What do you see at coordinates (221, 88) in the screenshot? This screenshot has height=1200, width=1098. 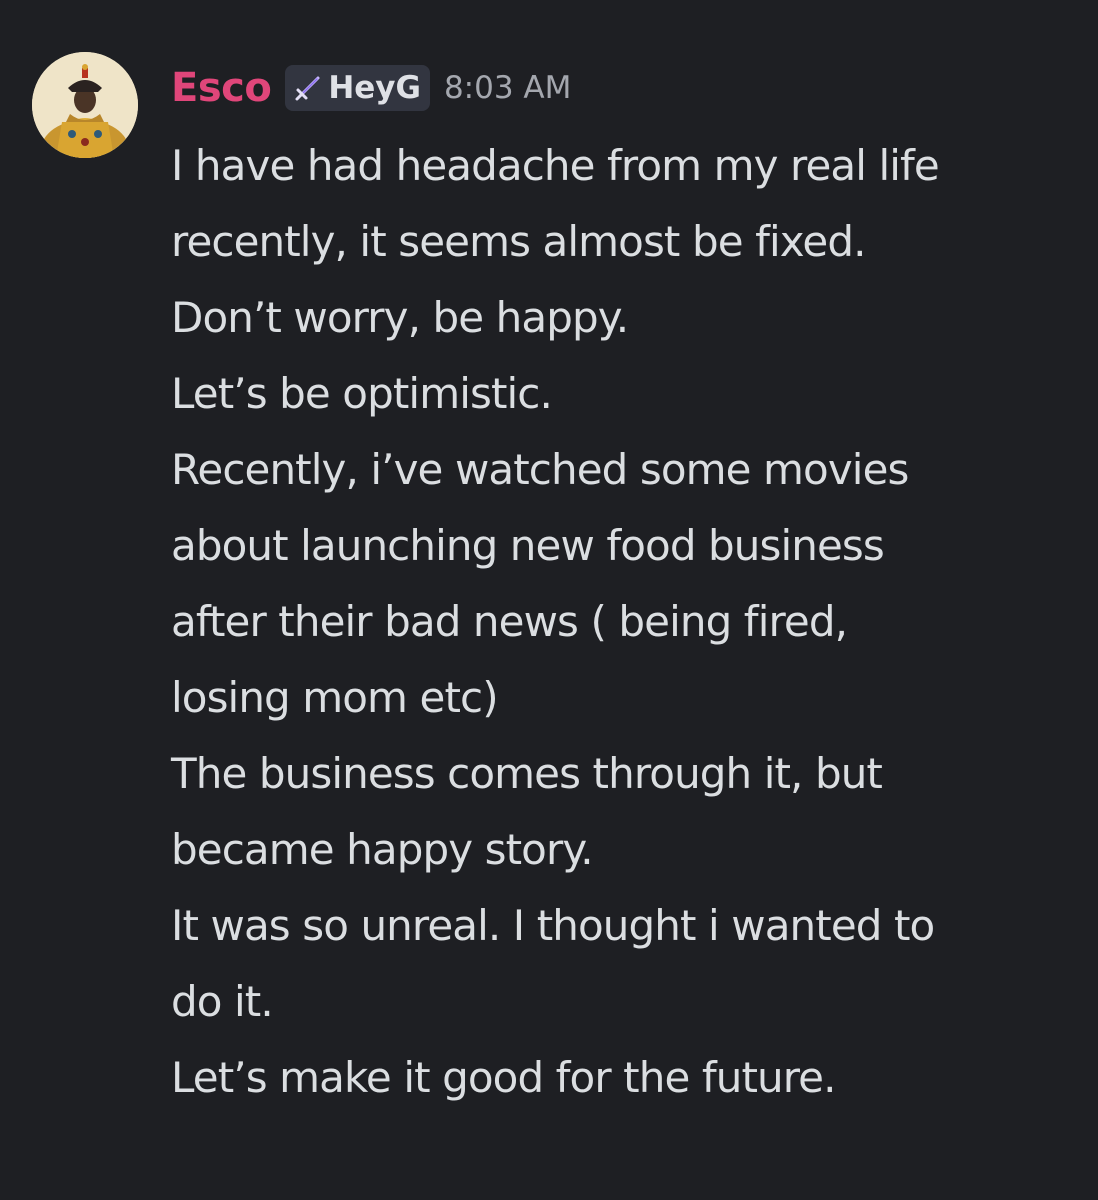 I see `username: Esco` at bounding box center [221, 88].